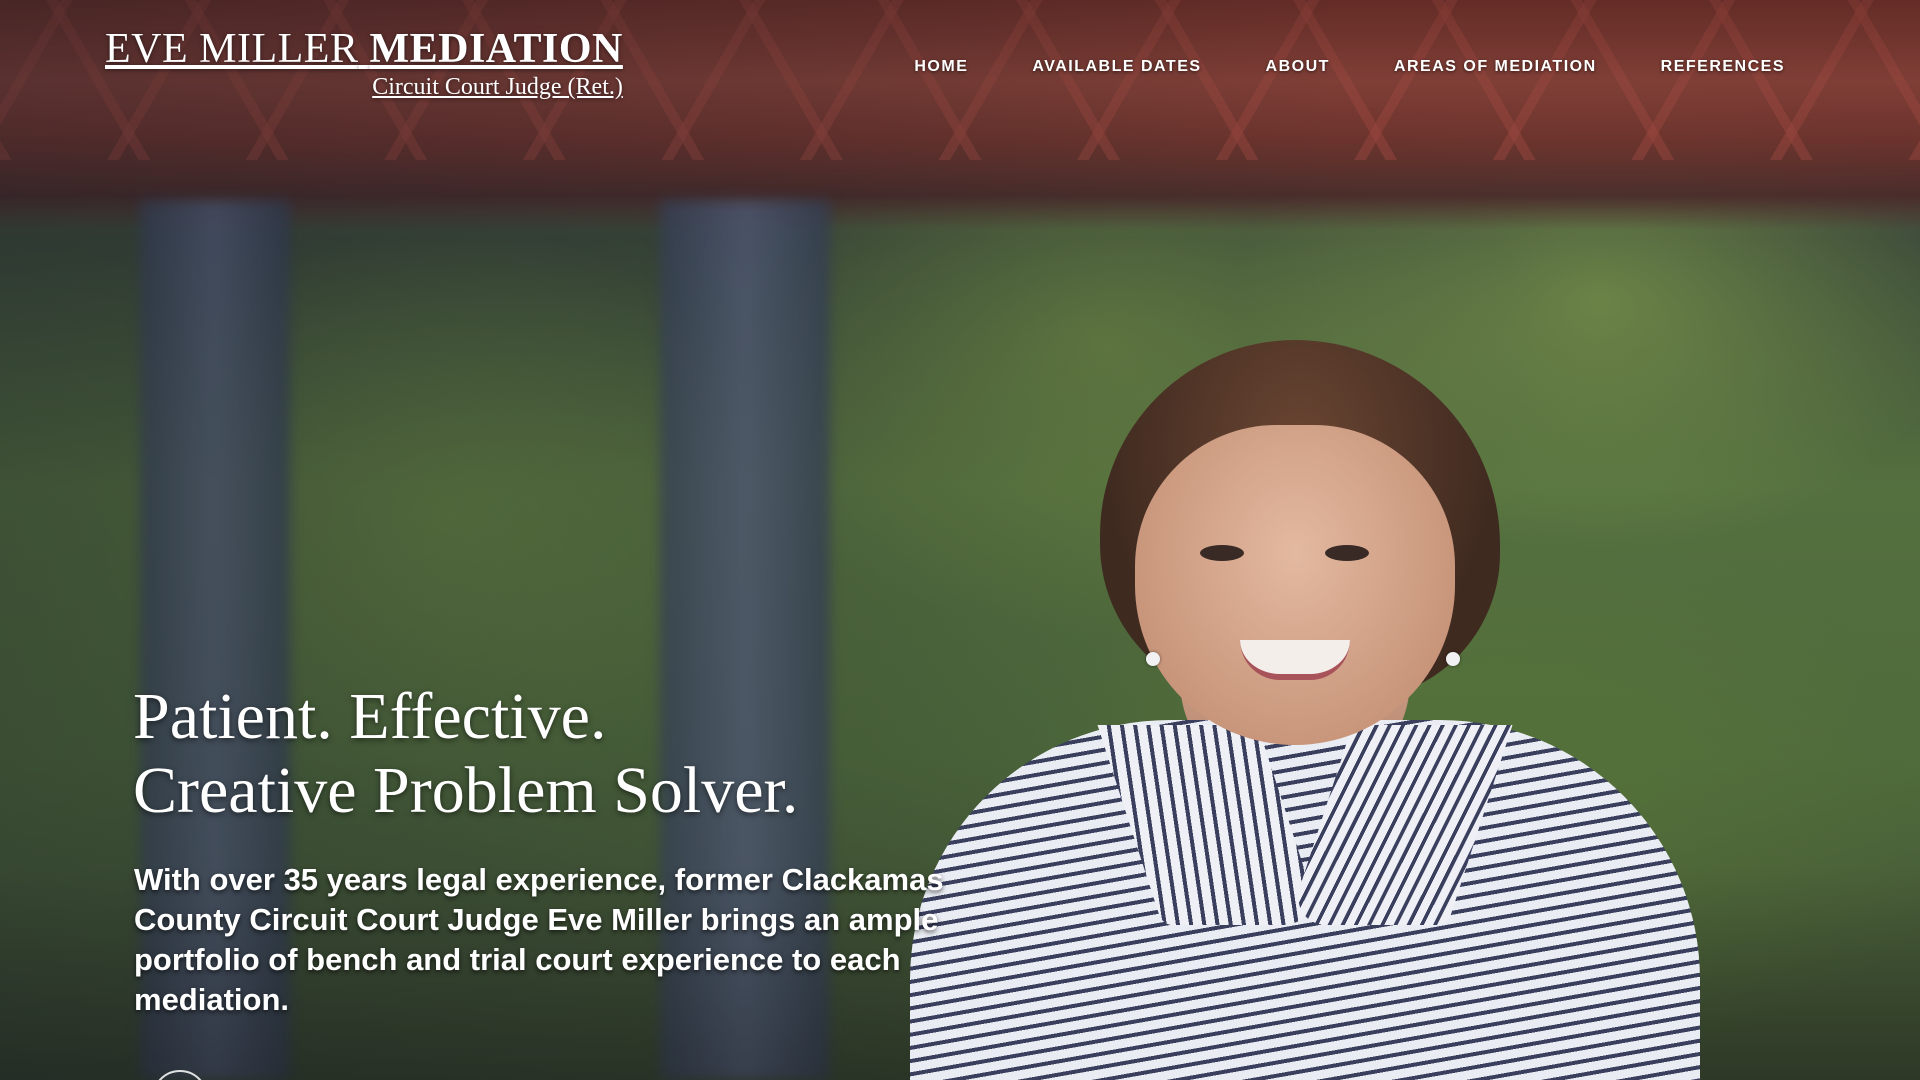 The image size is (1920, 1080). Describe the element at coordinates (496, 49) in the screenshot. I see `logo-mediation: MEDIATION` at that location.